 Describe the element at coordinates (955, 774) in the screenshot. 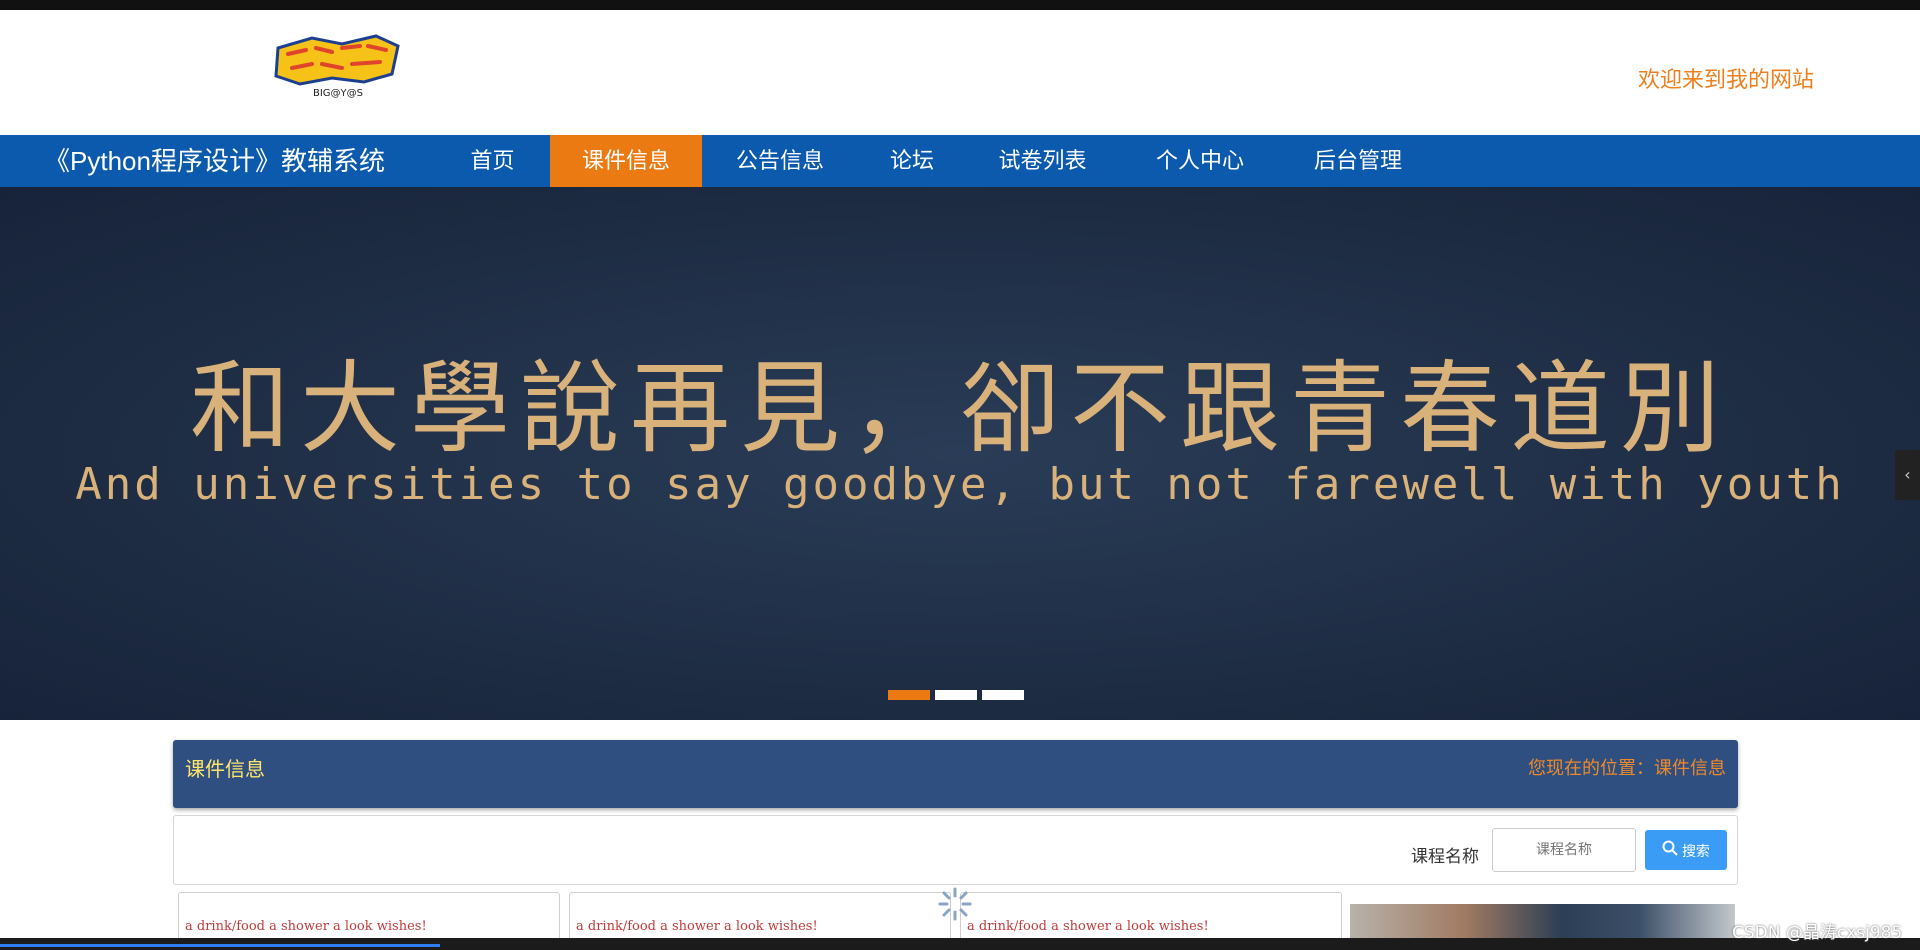

I see `breadcrumb-bar: 课件信息 您现在的位置：课件信息` at that location.